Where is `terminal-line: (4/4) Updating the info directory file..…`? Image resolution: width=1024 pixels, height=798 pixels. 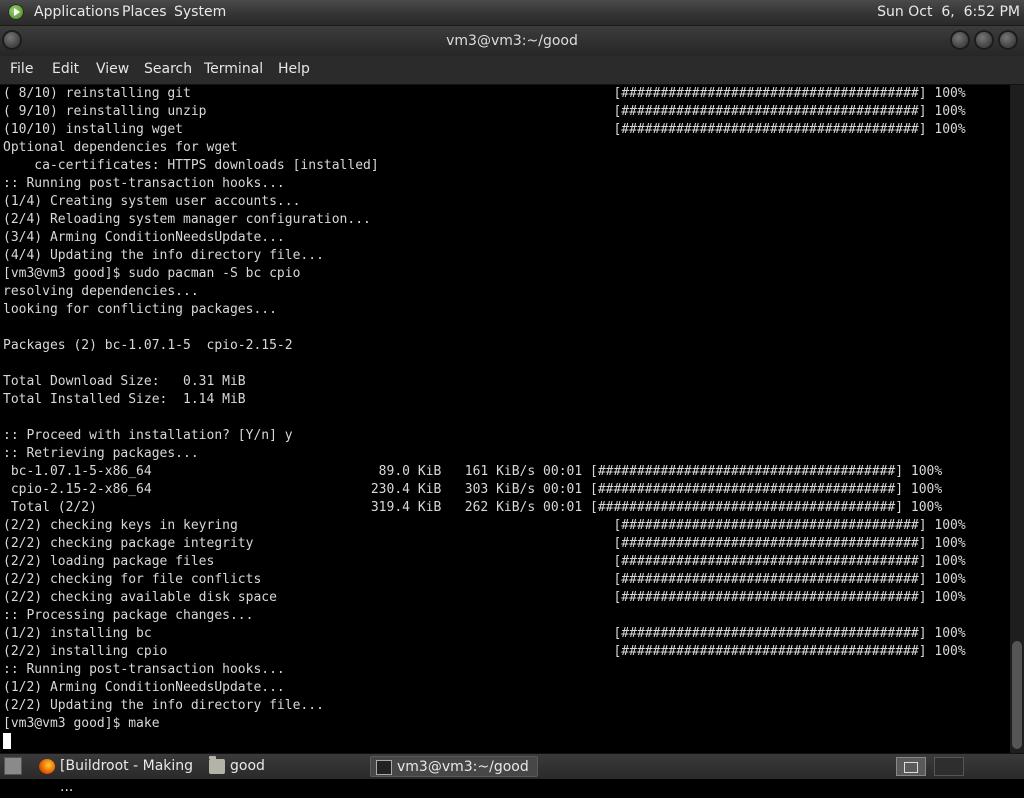
terminal-line: (4/4) Updating the info directory file..… is located at coordinates (163, 255).